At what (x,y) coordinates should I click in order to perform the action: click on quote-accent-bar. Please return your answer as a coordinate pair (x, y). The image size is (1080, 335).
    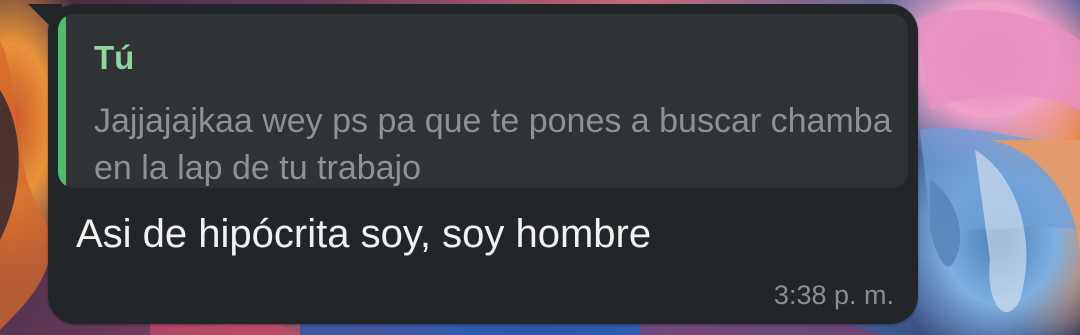
    Looking at the image, I should click on (62, 101).